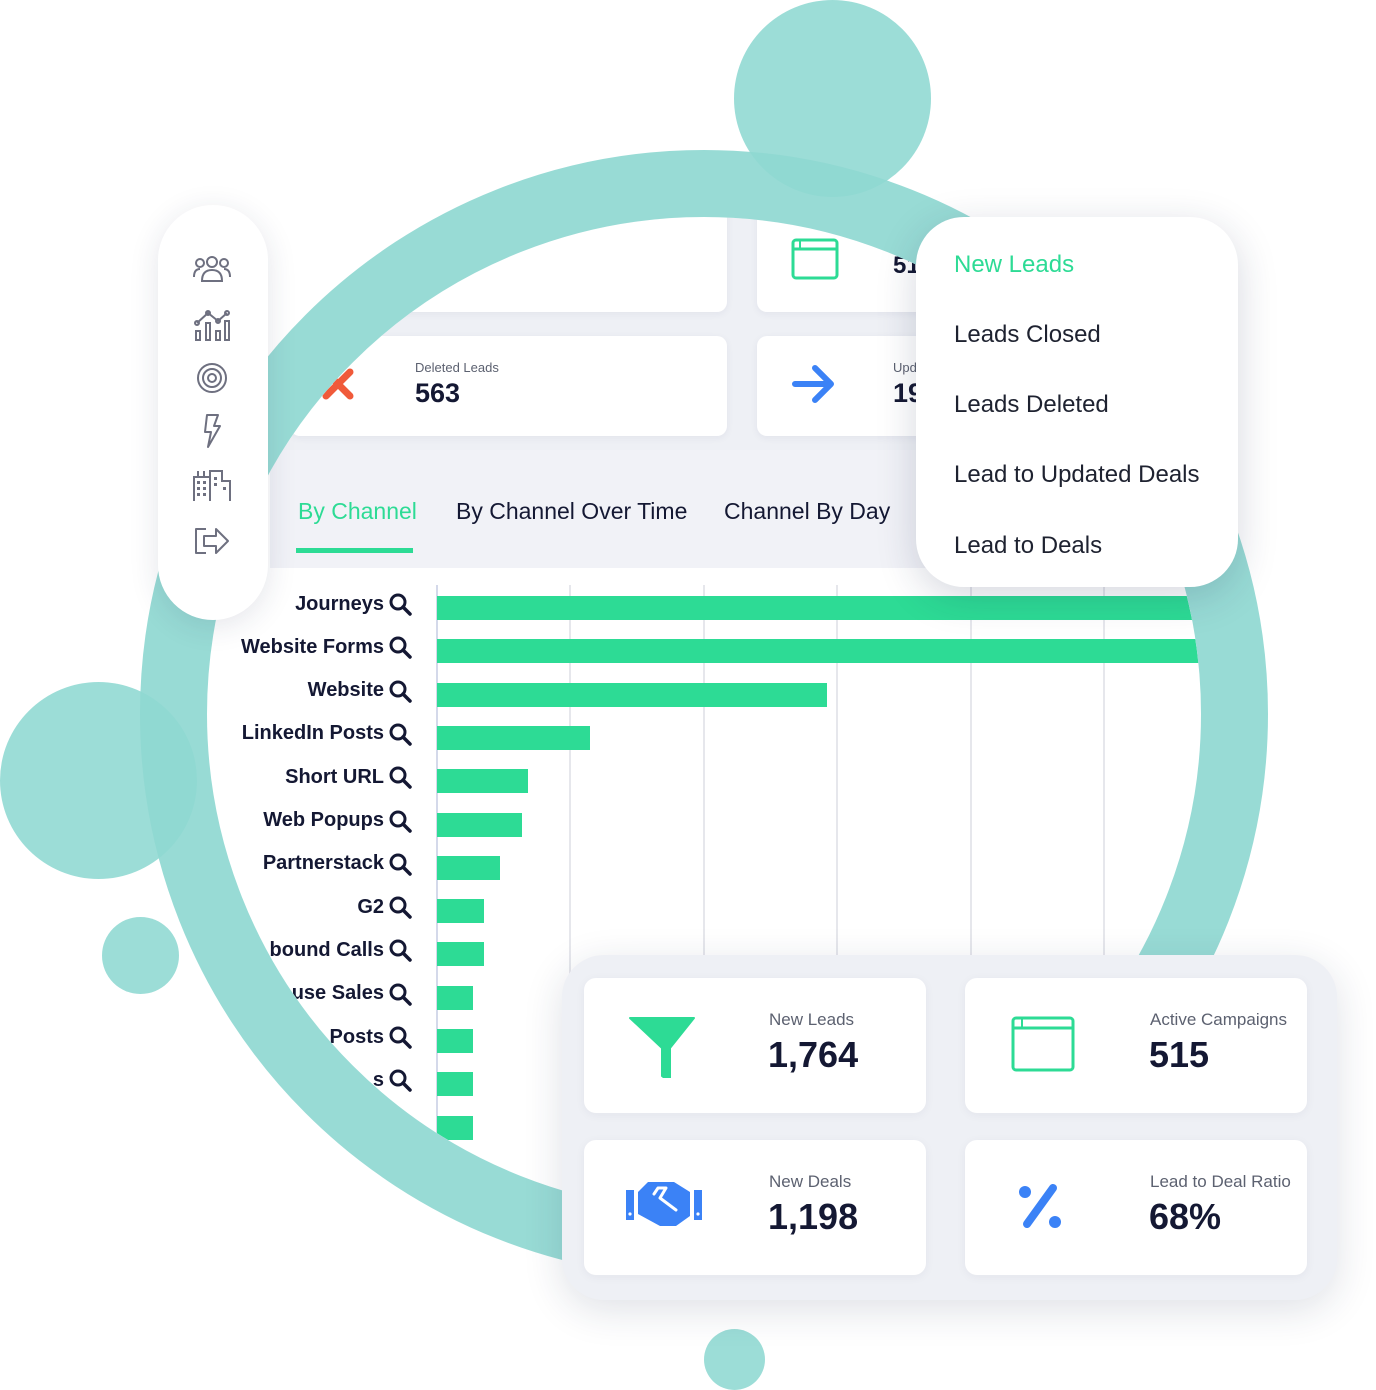 This screenshot has height=1390, width=1376. What do you see at coordinates (370, 906) in the screenshot?
I see `chart-category-text: G2` at bounding box center [370, 906].